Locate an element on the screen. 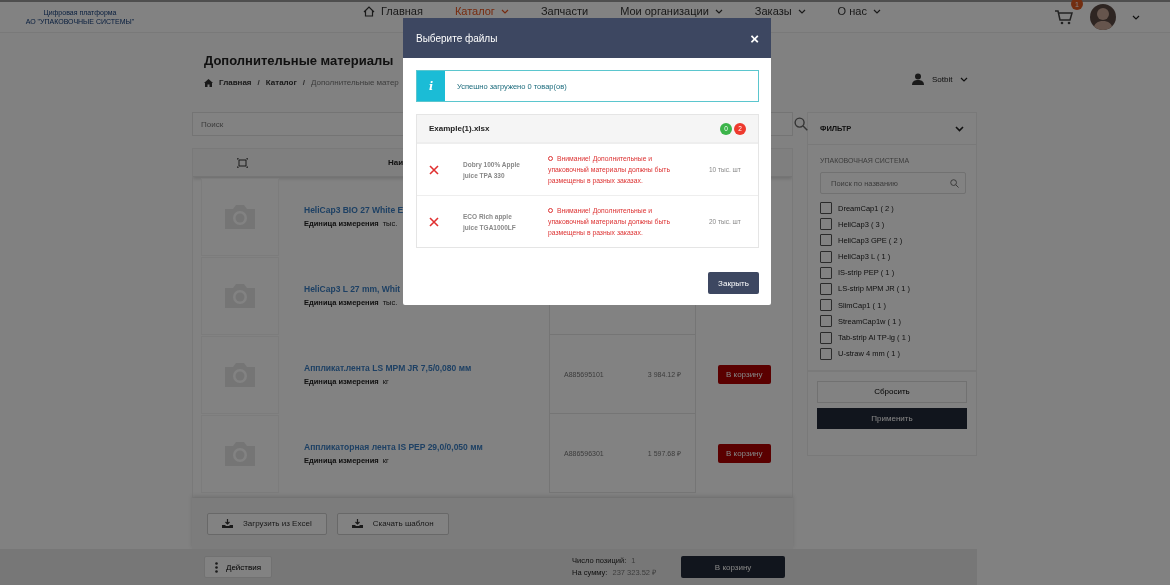 The image size is (1170, 585). page-title: Дополнительные материалы is located at coordinates (299, 60).